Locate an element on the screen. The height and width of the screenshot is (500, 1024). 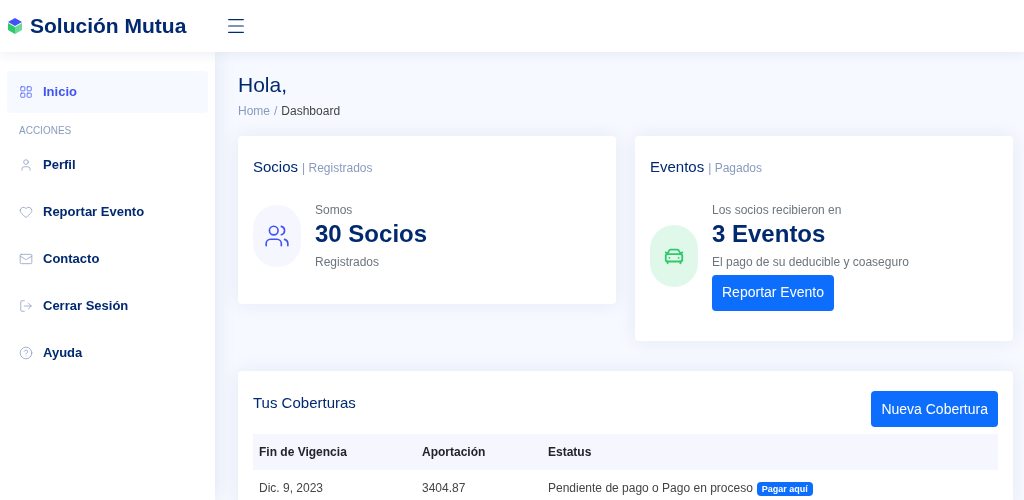
report-event-button: Reportar Evento is located at coordinates (773, 292).